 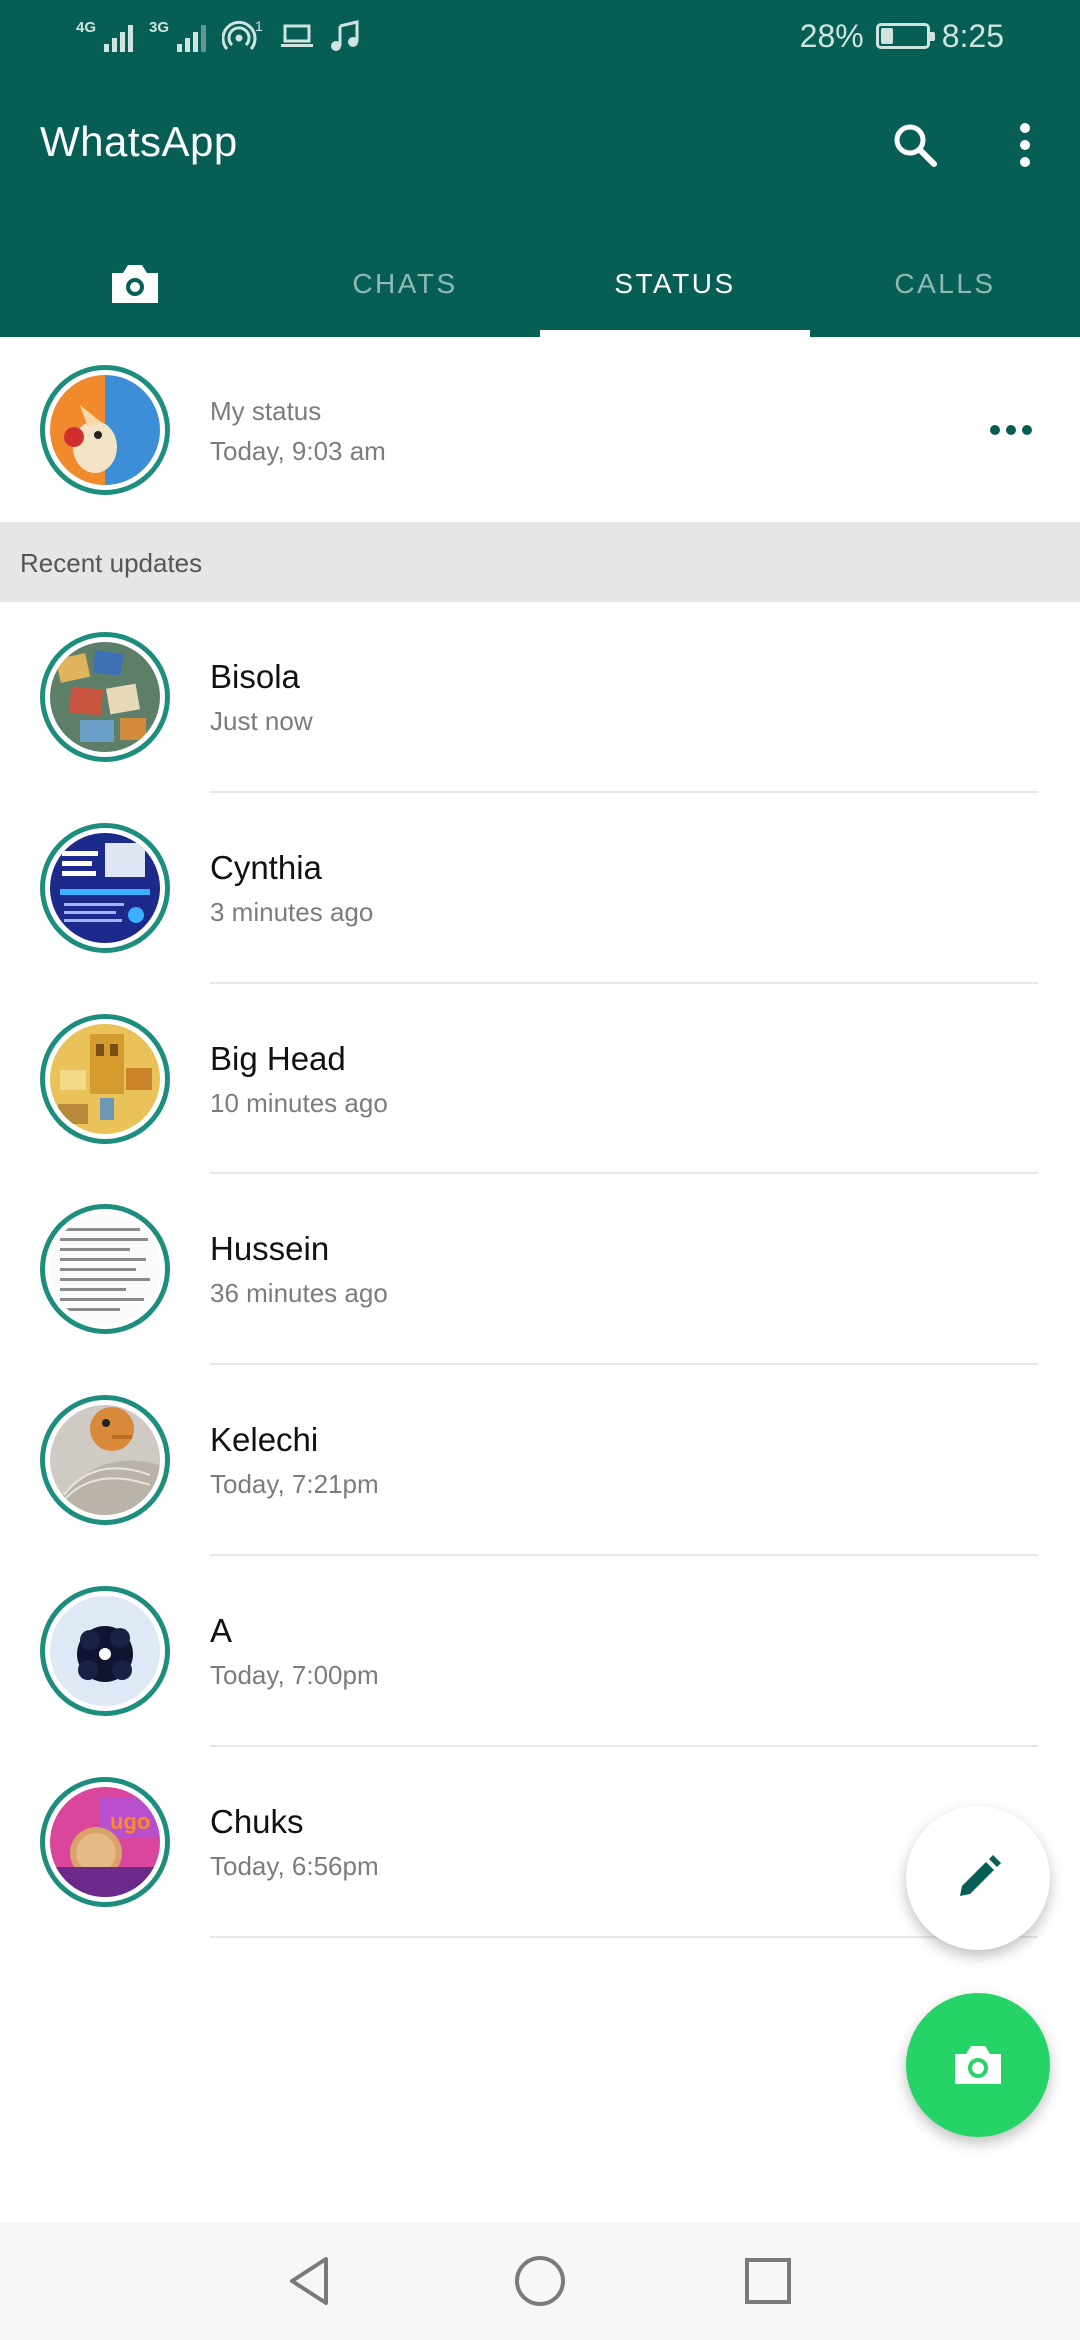 What do you see at coordinates (540, 36) in the screenshot?
I see `status-bar: 4G 3G 1 28% 8:25` at bounding box center [540, 36].